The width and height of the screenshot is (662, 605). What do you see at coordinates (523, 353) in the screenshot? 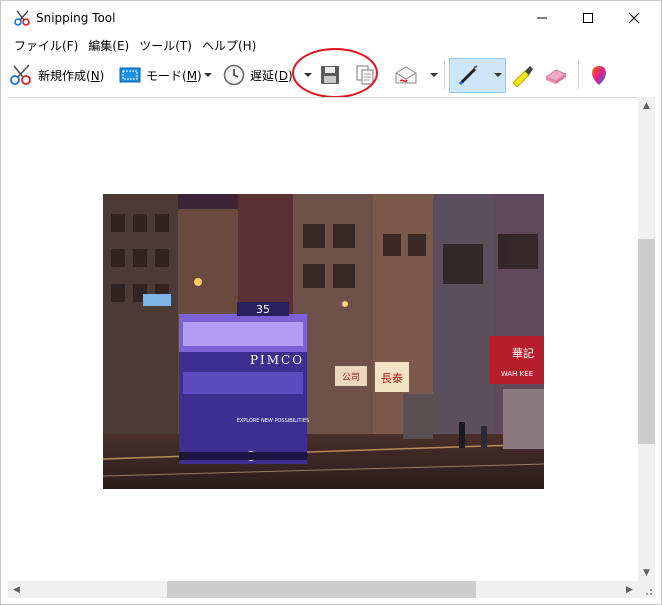
I see `shop-sign-2: 華記` at bounding box center [523, 353].